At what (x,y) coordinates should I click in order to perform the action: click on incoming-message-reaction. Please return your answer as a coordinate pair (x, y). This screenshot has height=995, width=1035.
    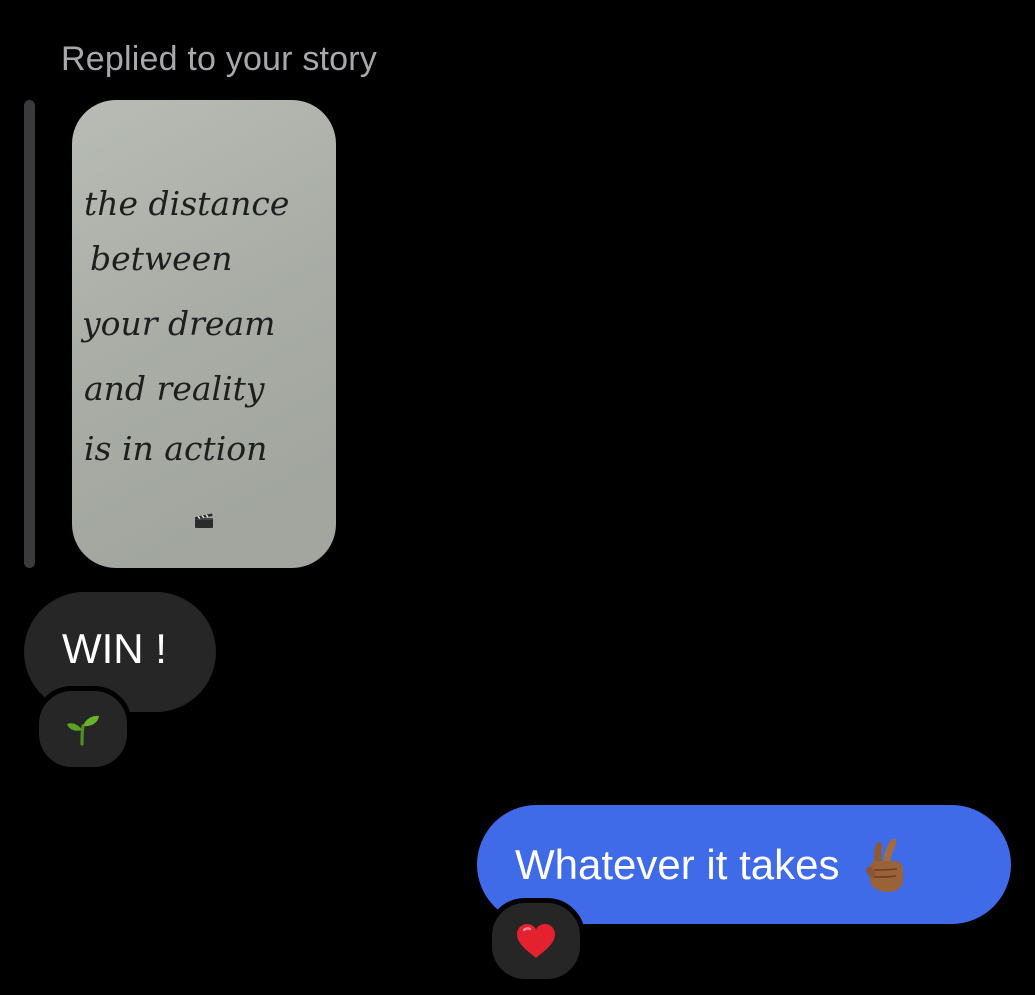
    Looking at the image, I should click on (83, 729).